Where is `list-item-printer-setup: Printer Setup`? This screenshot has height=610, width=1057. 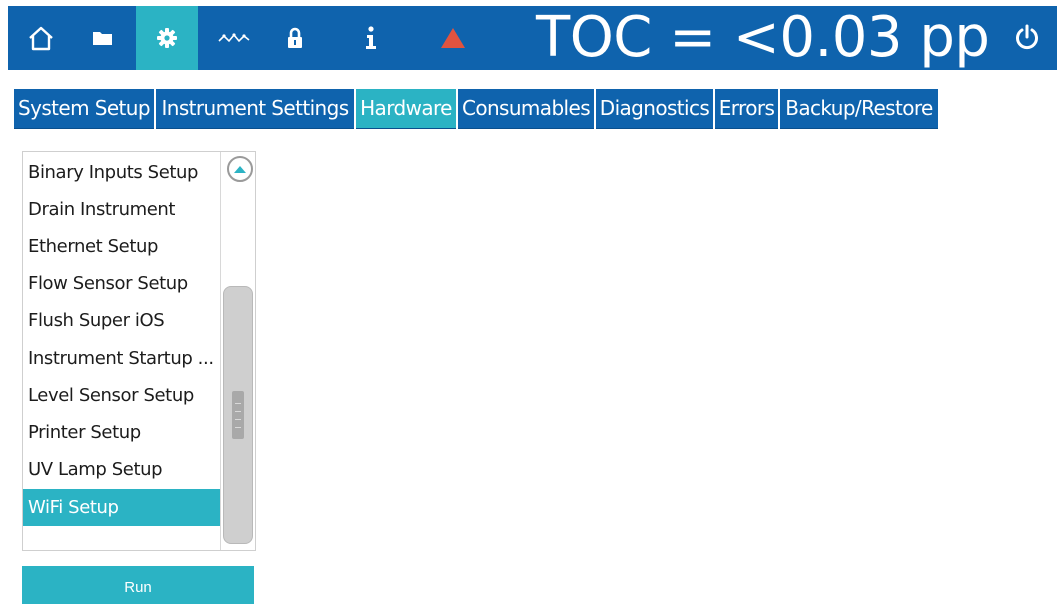 list-item-printer-setup: Printer Setup is located at coordinates (122, 432).